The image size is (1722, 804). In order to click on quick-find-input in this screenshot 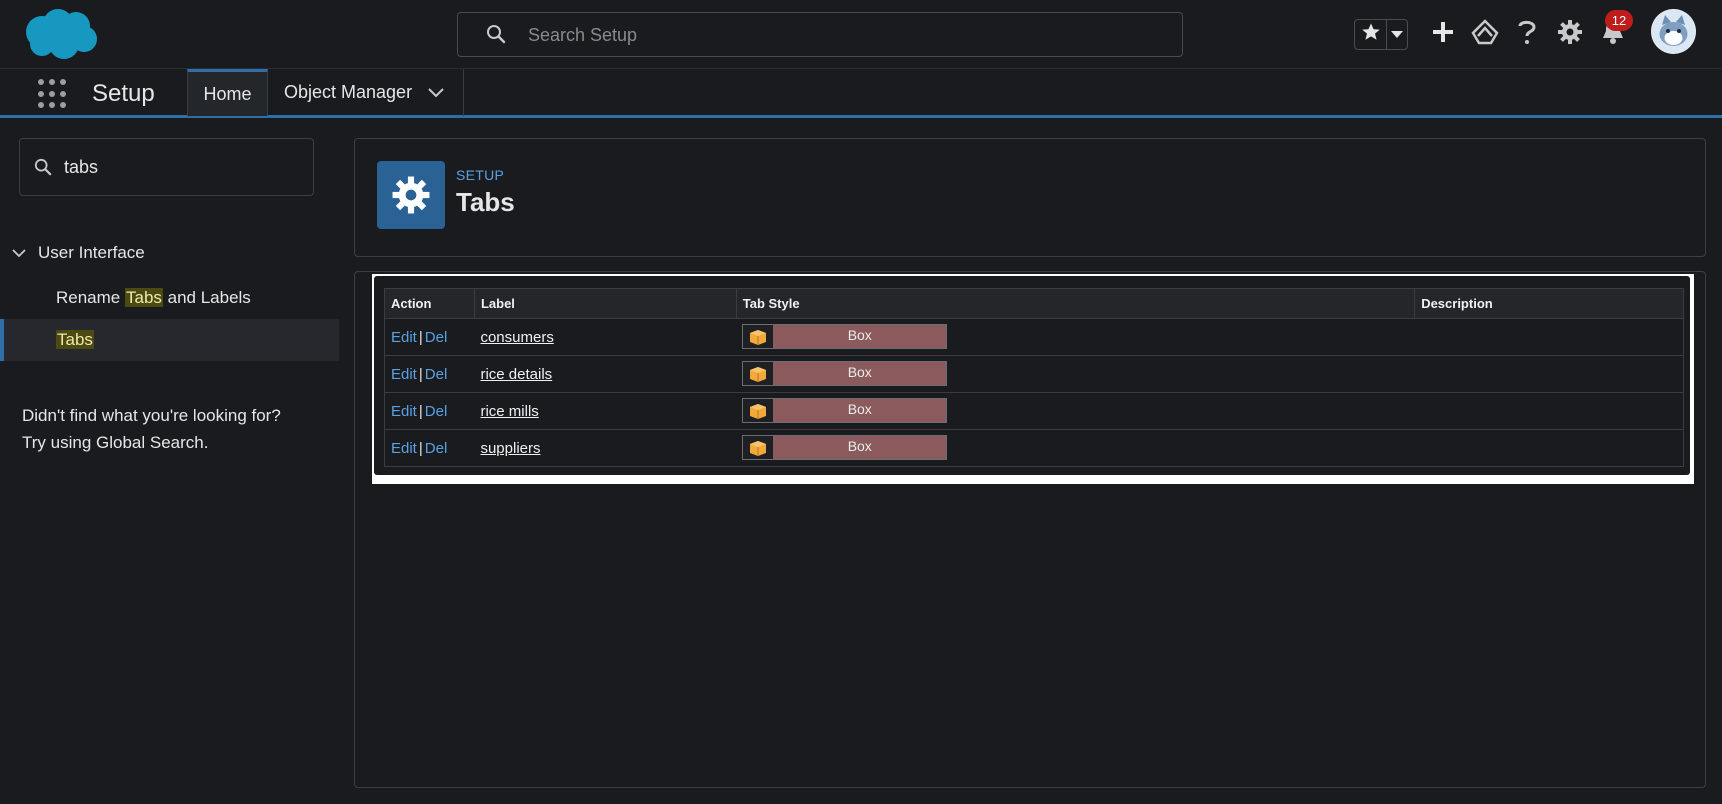, I will do `click(179, 167)`.